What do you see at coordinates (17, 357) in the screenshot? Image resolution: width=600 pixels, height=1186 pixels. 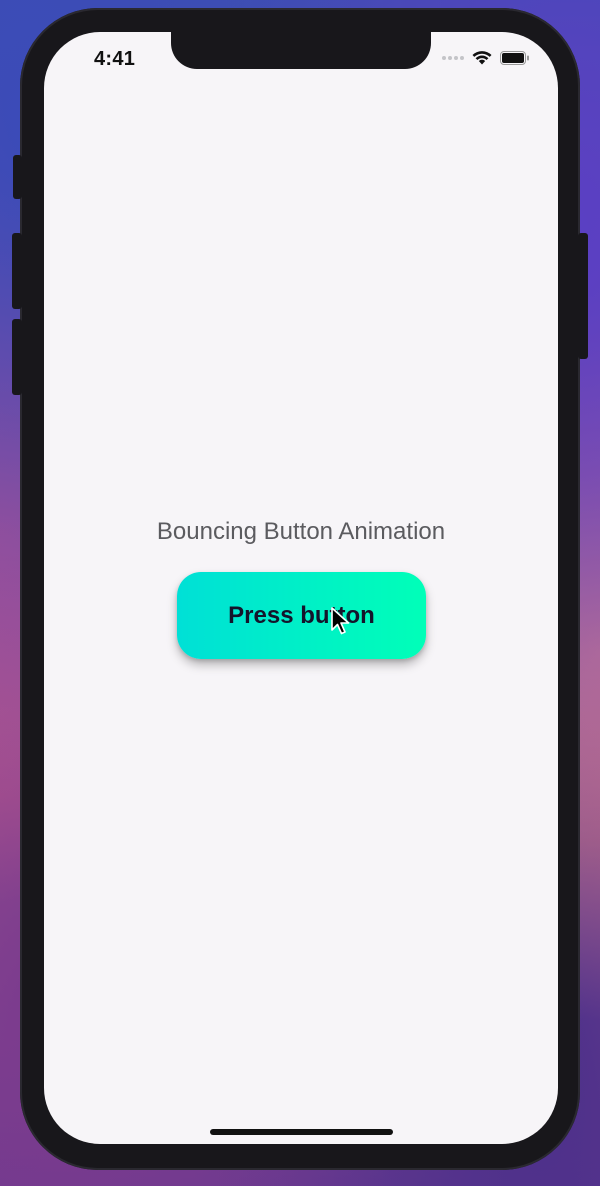 I see `volume-down-button` at bounding box center [17, 357].